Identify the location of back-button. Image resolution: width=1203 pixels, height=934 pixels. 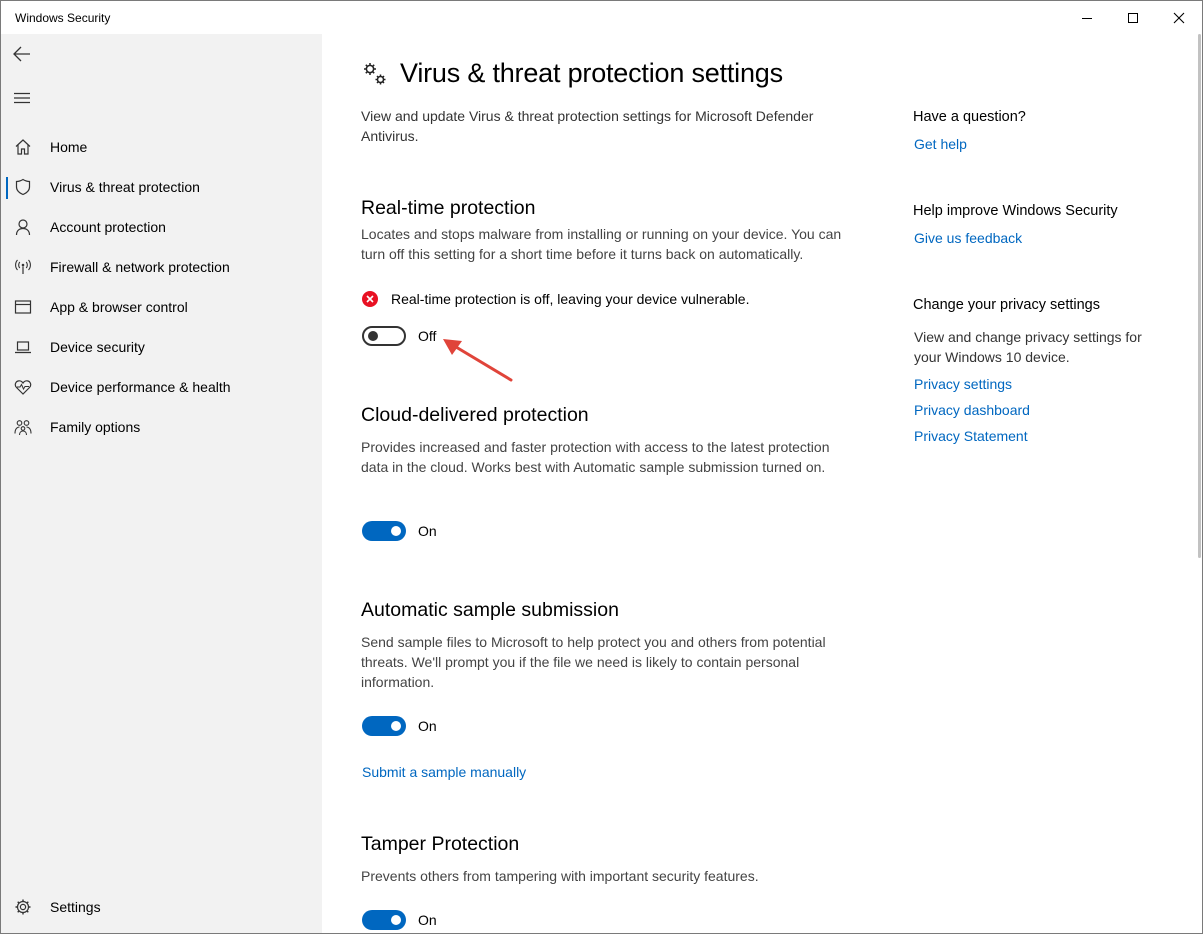
(22, 54).